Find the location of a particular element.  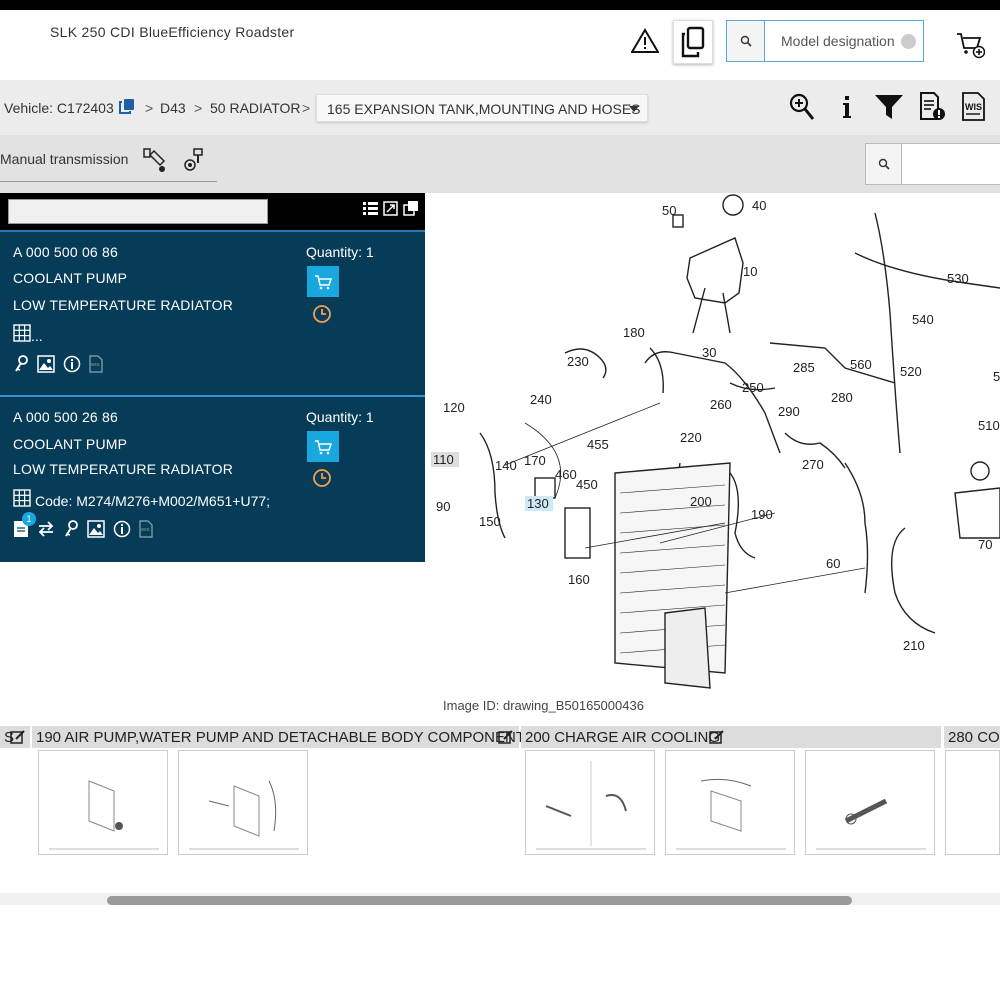

thumbnail-group-header: S is located at coordinates (15, 737).